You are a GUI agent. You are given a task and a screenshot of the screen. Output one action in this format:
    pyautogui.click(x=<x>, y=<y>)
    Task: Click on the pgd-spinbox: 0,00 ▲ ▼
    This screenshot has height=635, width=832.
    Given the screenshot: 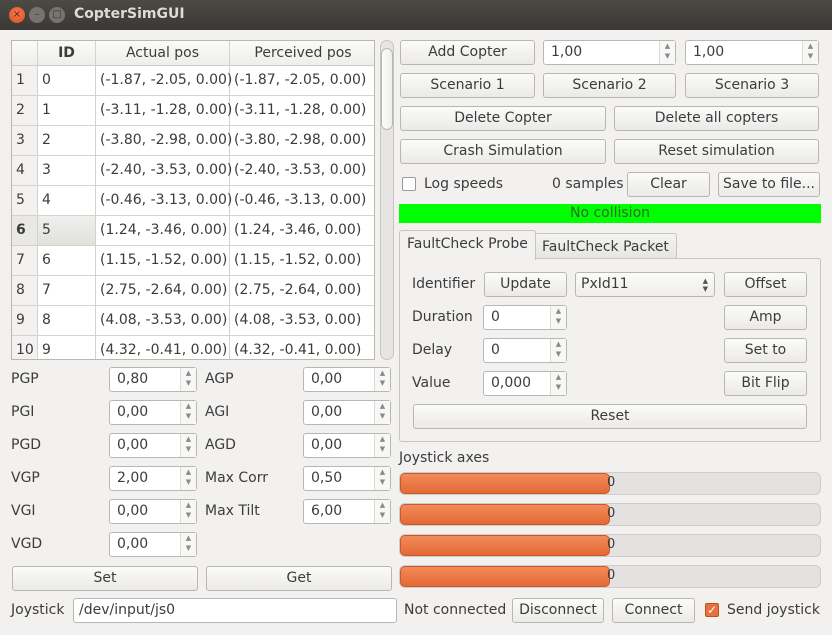 What is the action you would take?
    pyautogui.click(x=153, y=445)
    